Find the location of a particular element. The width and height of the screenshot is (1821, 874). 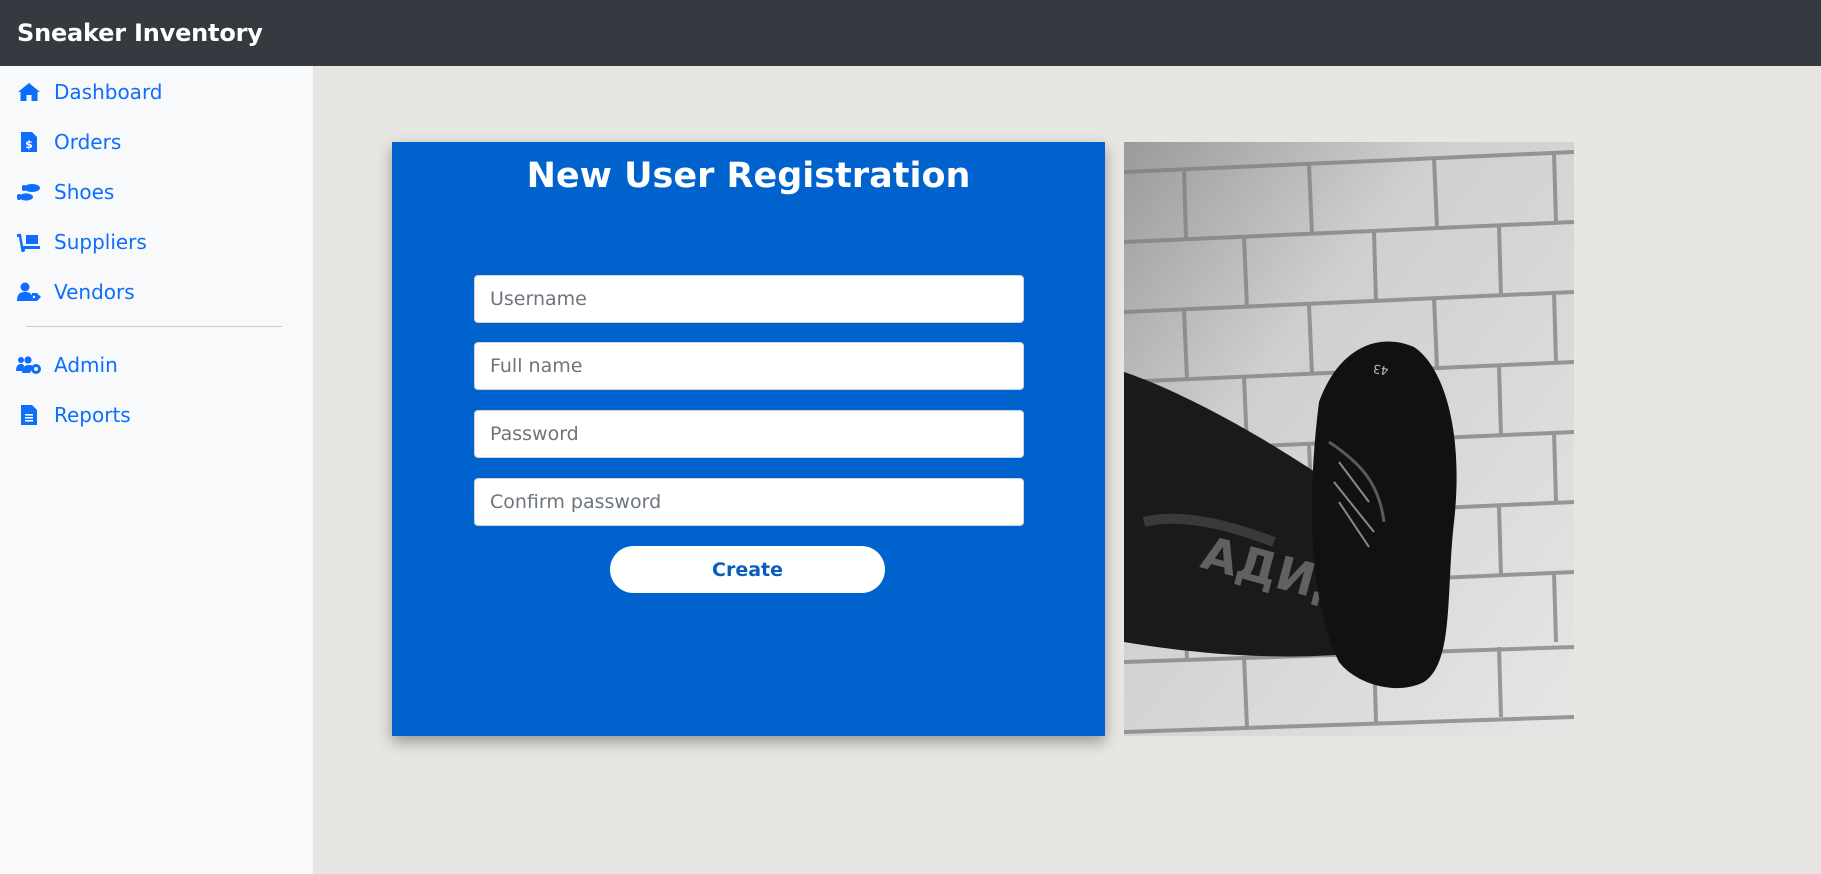

username-input is located at coordinates (749, 299).